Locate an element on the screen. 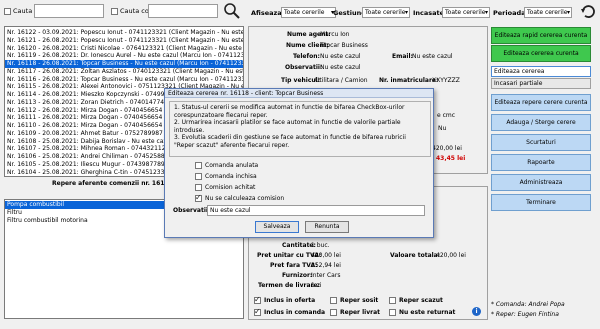  administreaza-button: Administreaza is located at coordinates (541, 182).